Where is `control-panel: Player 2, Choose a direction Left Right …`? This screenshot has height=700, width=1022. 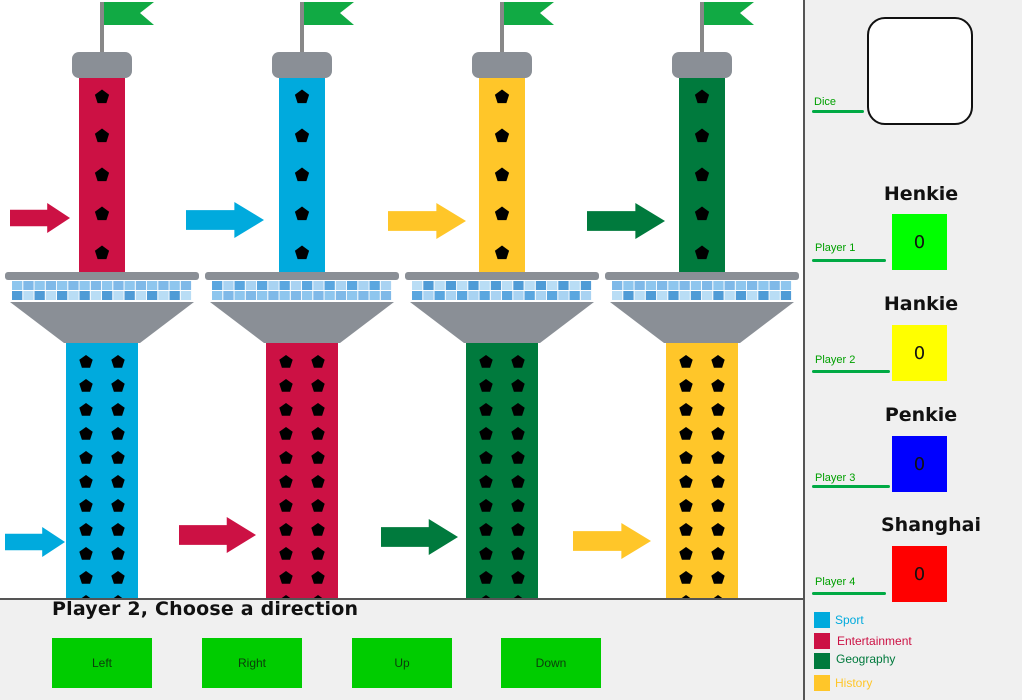 control-panel: Player 2, Choose a direction Left Right … is located at coordinates (401, 649).